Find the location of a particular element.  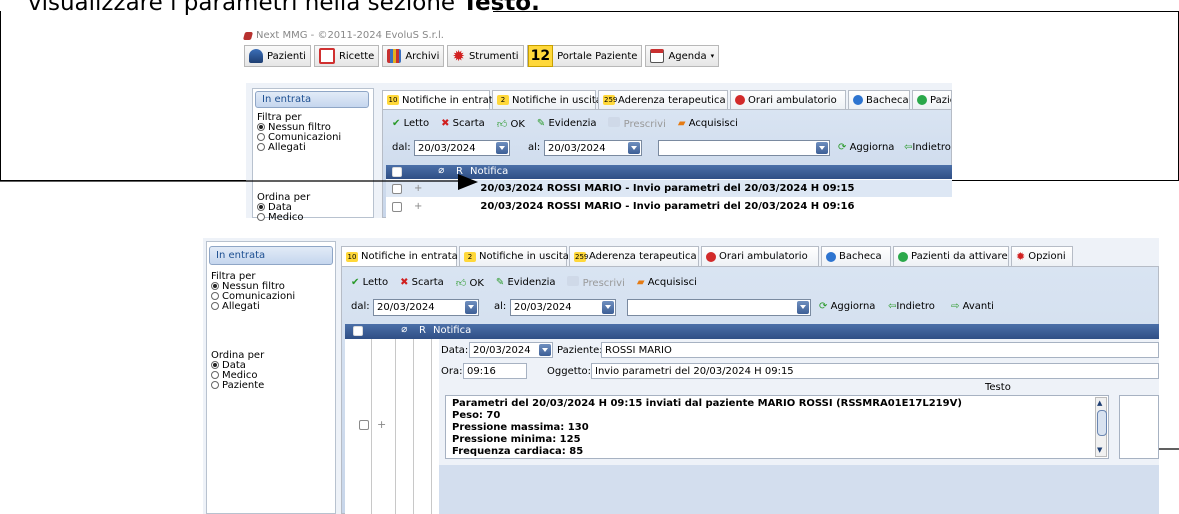

badge: 2 is located at coordinates (470, 256).